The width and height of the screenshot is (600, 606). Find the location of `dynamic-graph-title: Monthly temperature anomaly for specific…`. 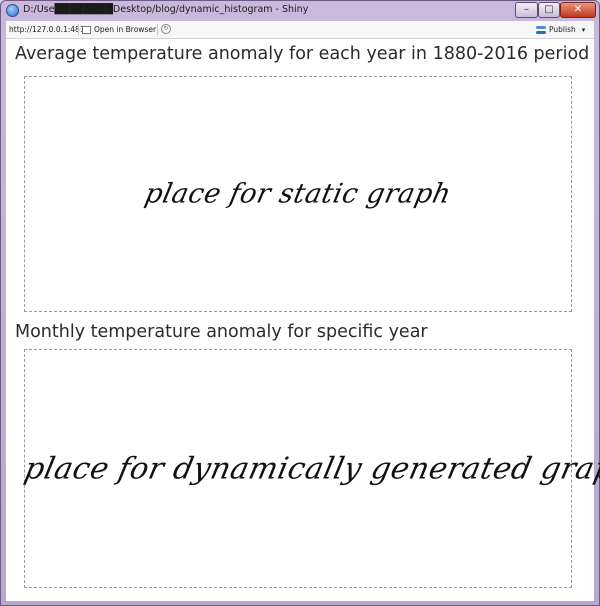

dynamic-graph-title: Monthly temperature anomaly for specific… is located at coordinates (221, 332).